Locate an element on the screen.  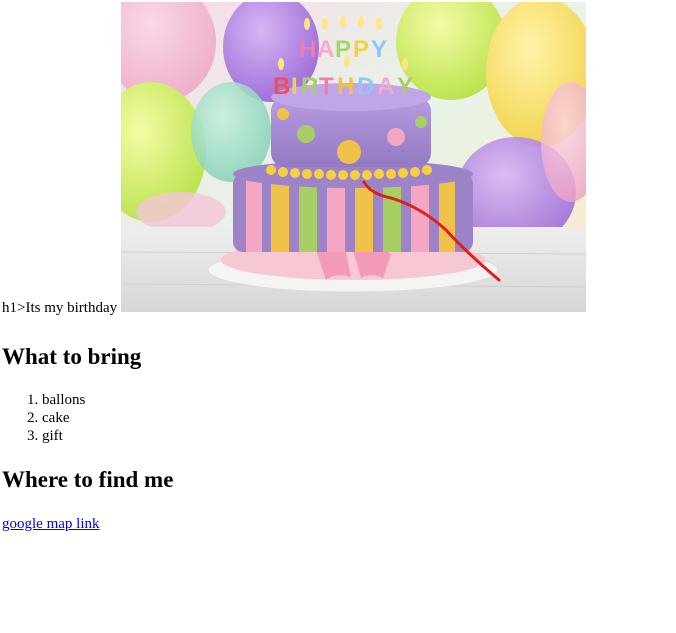
svg-text: T is located at coordinates (326, 86).